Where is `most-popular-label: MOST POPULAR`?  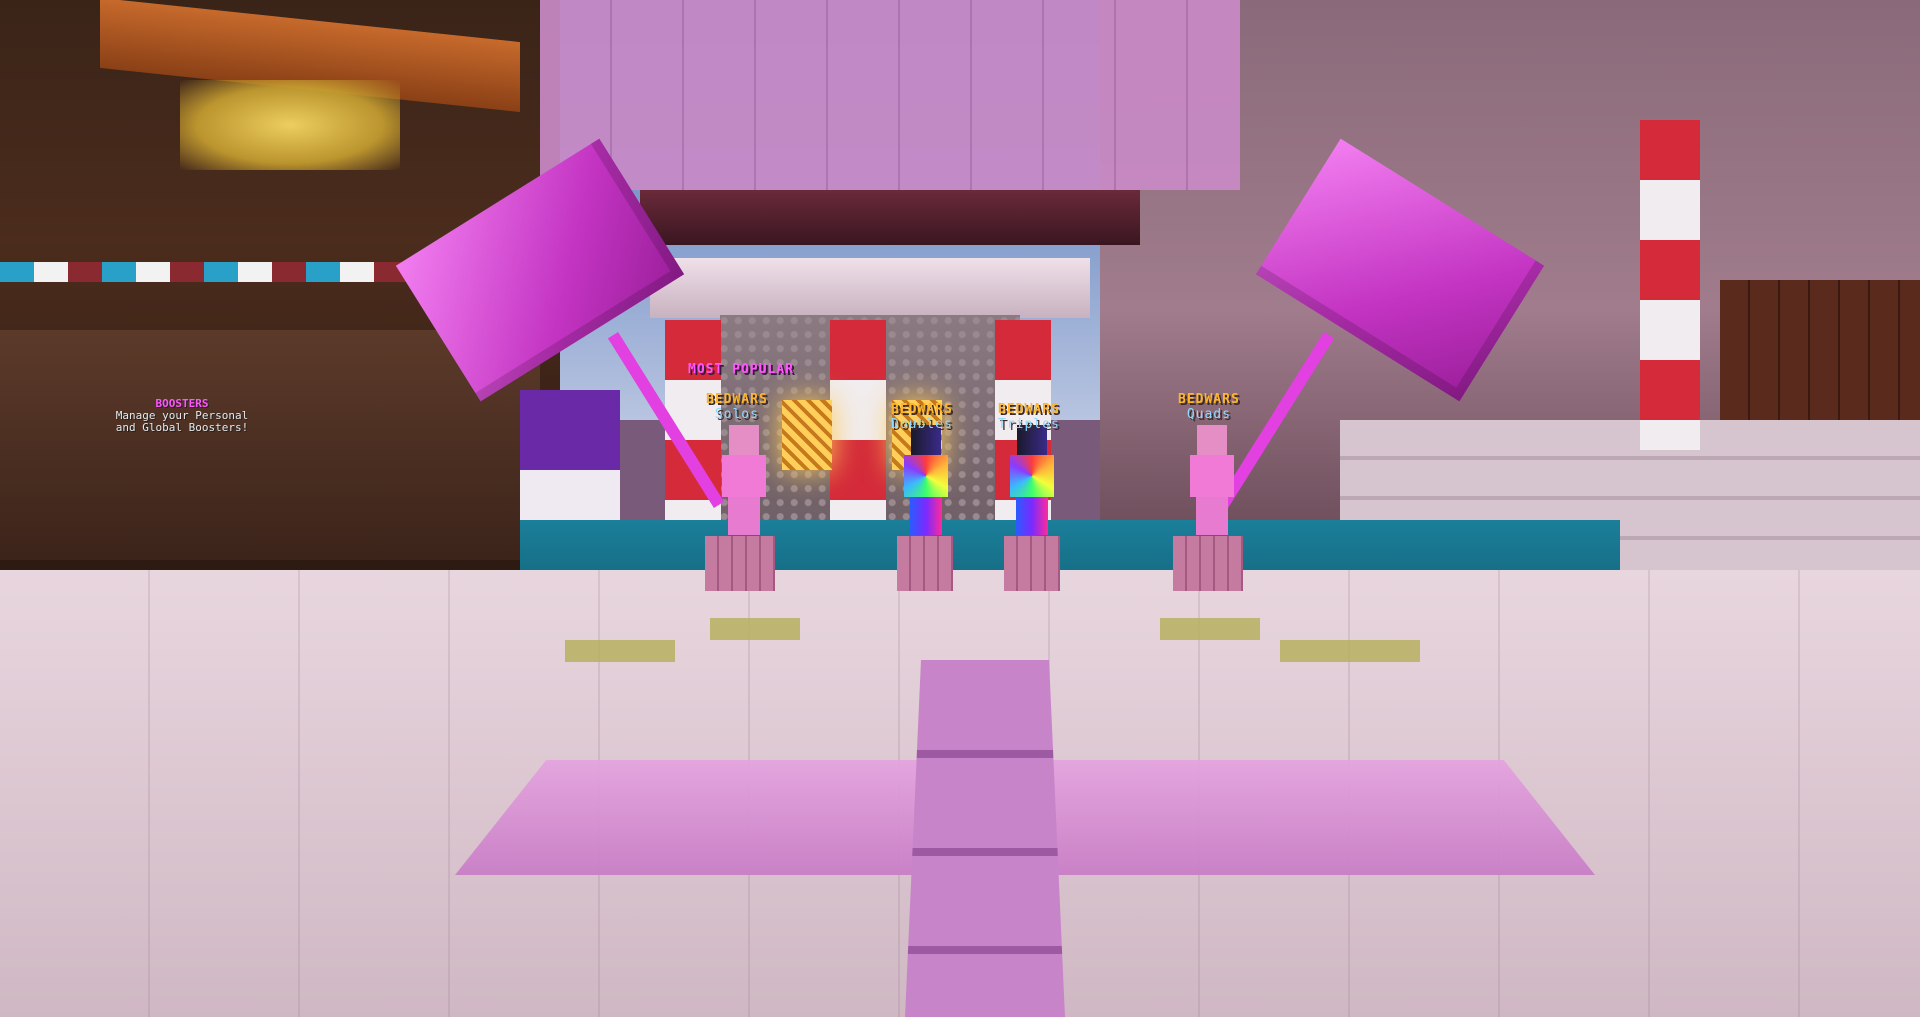
most-popular-label: MOST POPULAR is located at coordinates (741, 369).